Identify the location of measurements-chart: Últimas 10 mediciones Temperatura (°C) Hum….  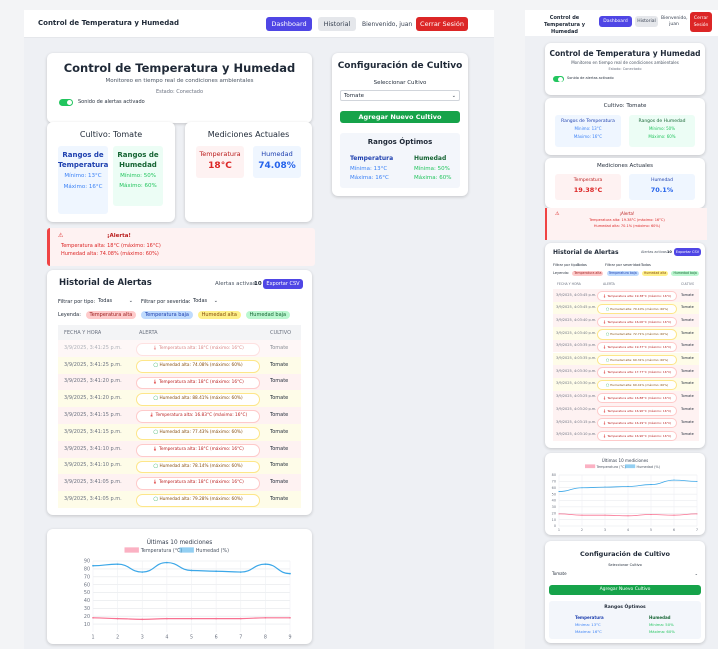
(625, 495).